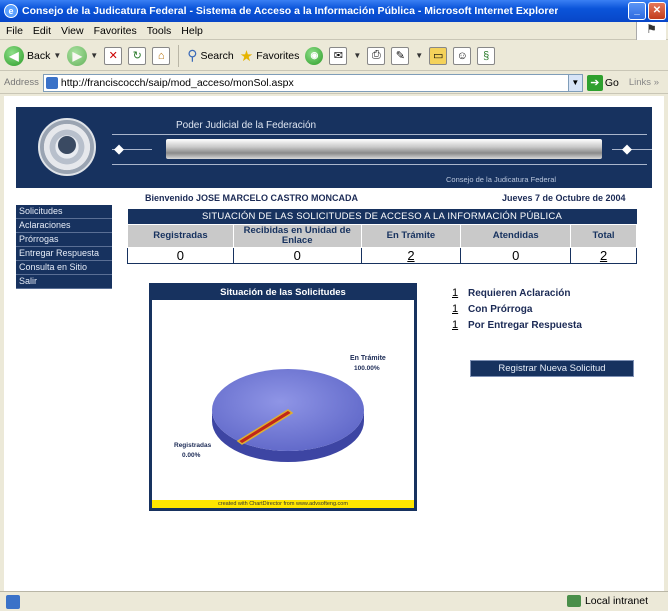  I want to click on mail-icon: ✉, so click(338, 55).